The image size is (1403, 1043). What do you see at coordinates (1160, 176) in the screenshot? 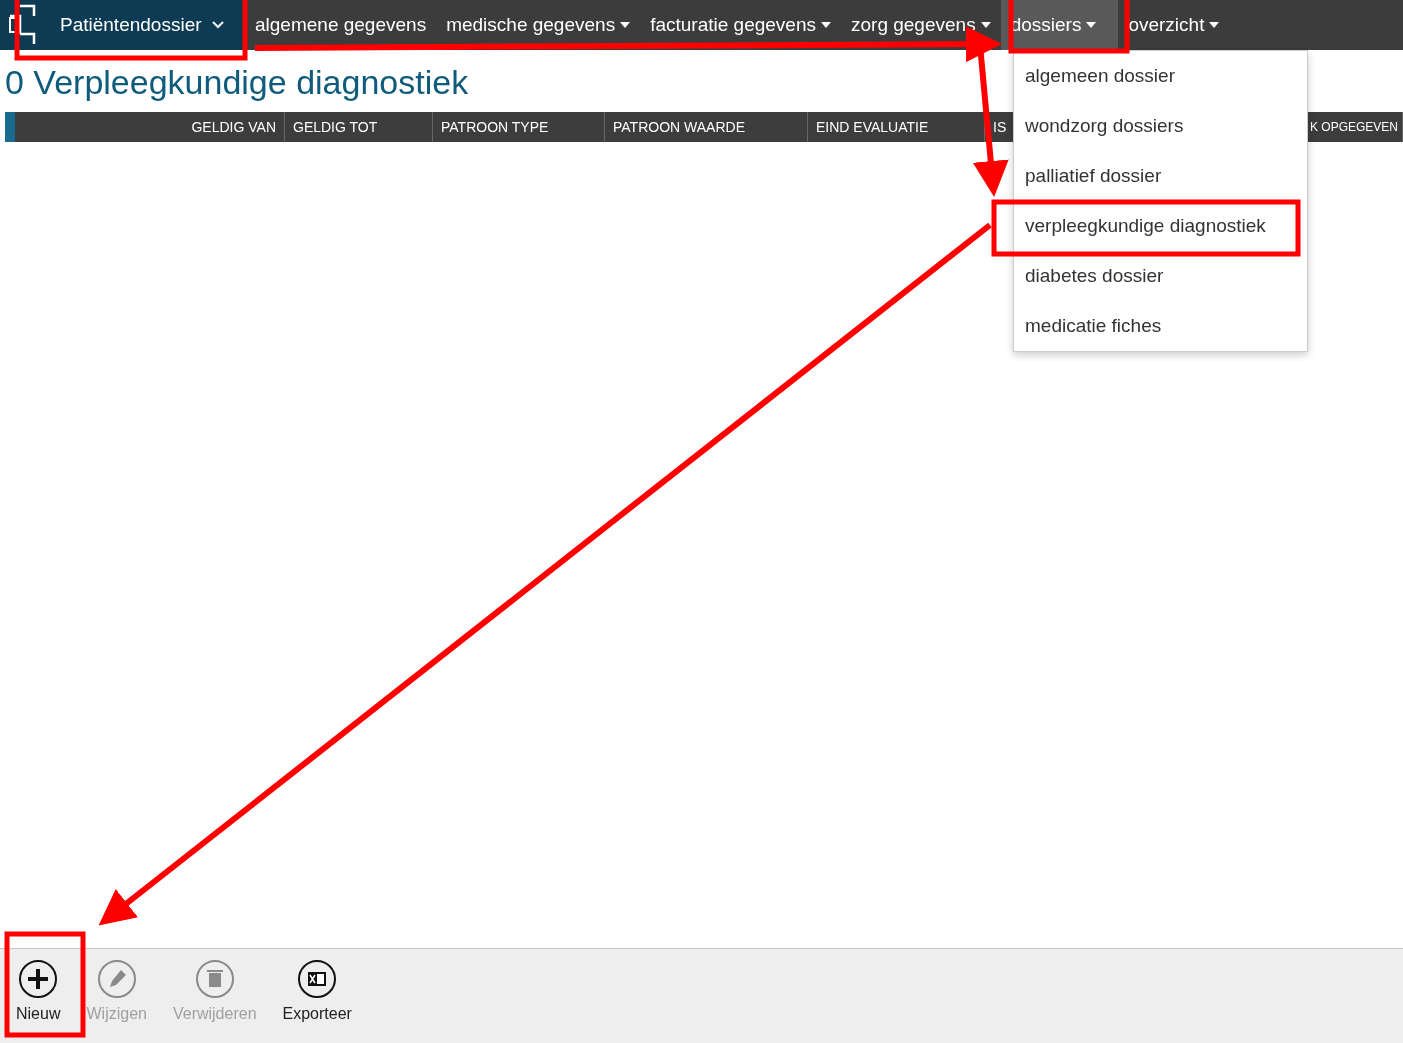
I see `menu-item: palliatief dossier` at bounding box center [1160, 176].